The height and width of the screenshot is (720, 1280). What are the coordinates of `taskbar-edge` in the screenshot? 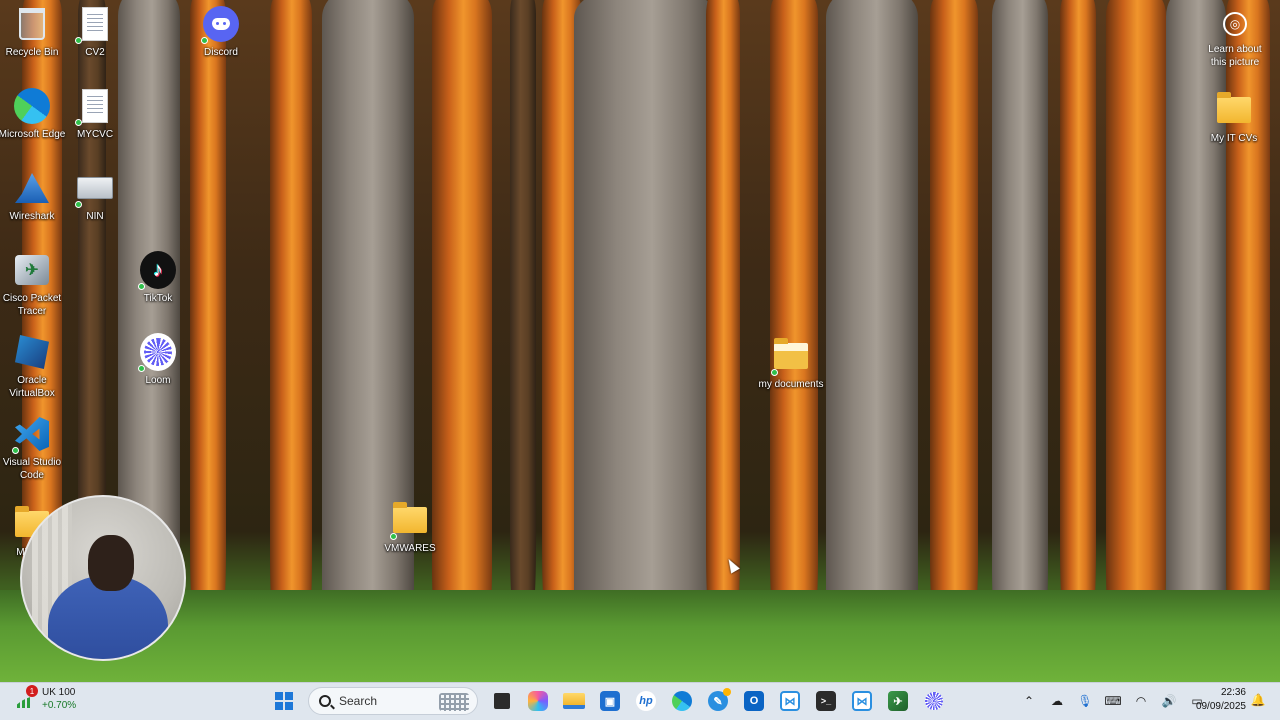 It's located at (682, 701).